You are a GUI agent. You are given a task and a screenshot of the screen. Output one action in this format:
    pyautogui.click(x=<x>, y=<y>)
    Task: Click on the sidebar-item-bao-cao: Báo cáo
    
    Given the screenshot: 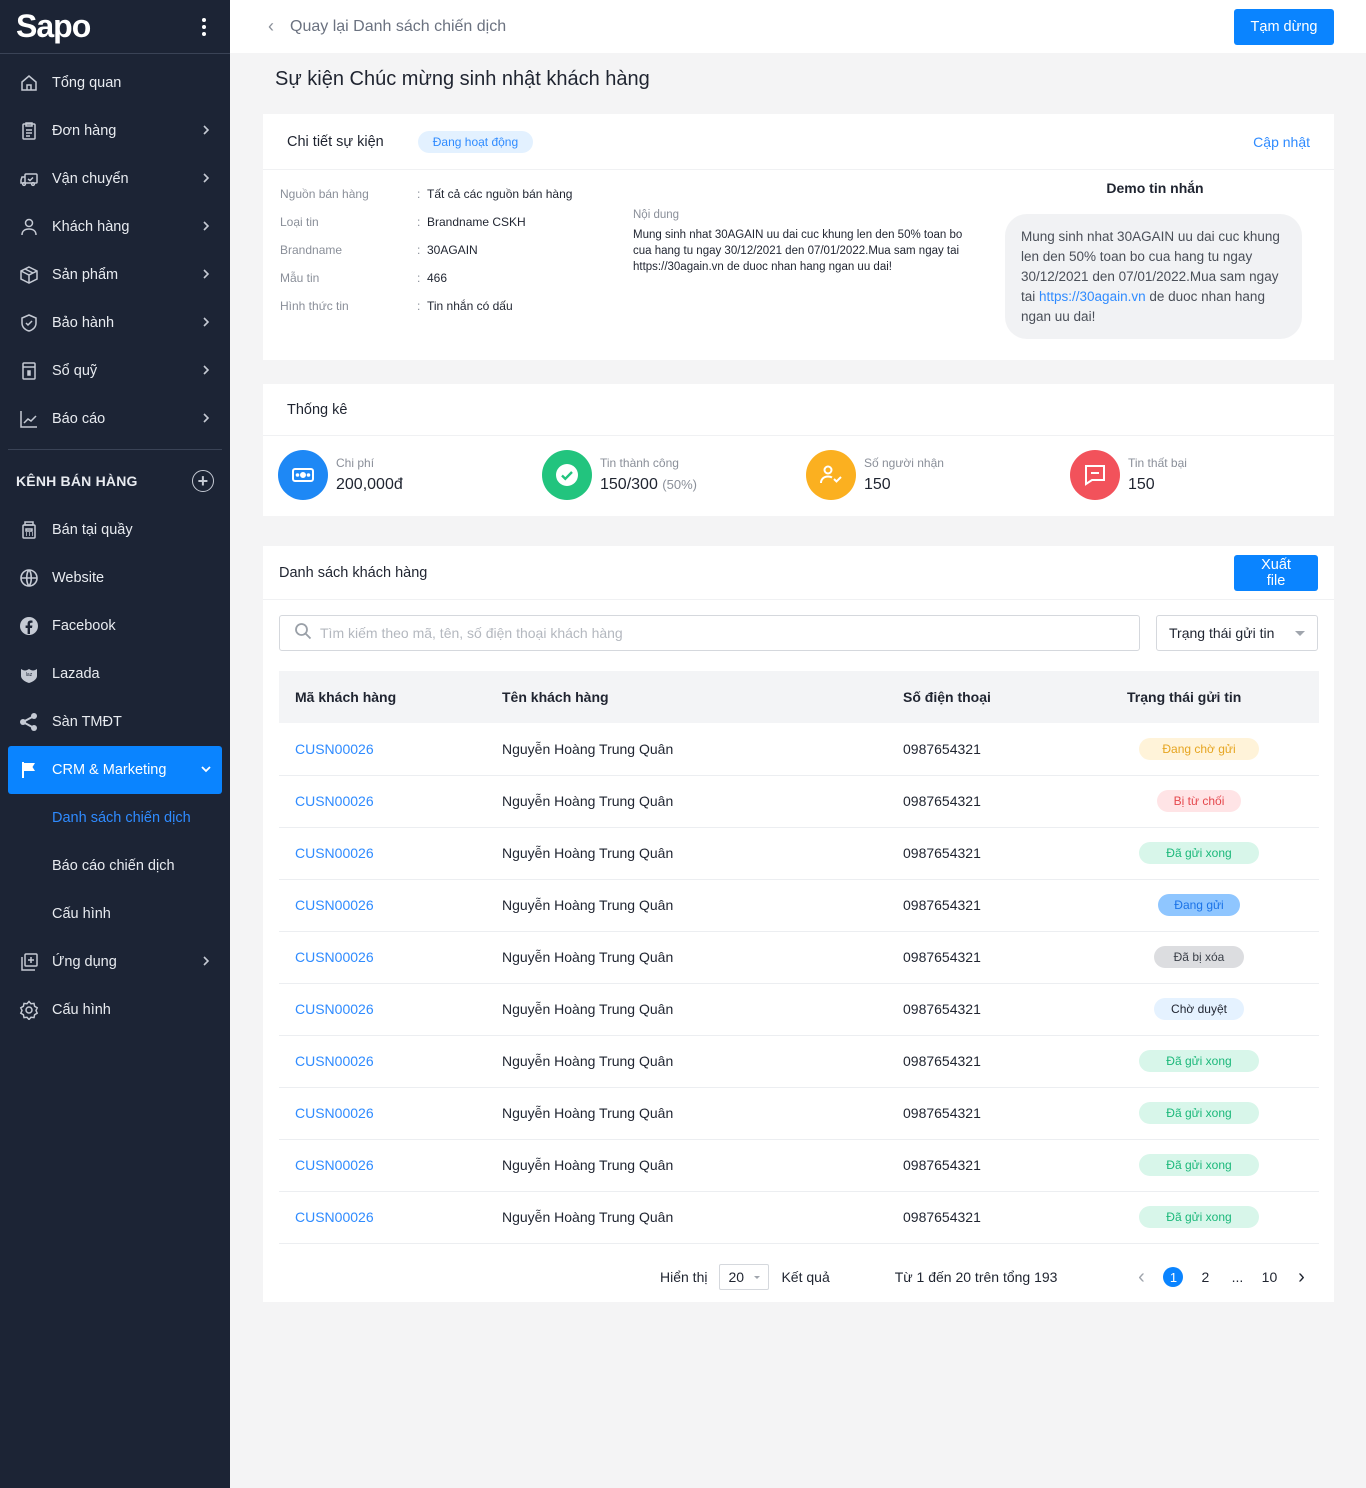 What is the action you would take?
    pyautogui.click(x=115, y=419)
    